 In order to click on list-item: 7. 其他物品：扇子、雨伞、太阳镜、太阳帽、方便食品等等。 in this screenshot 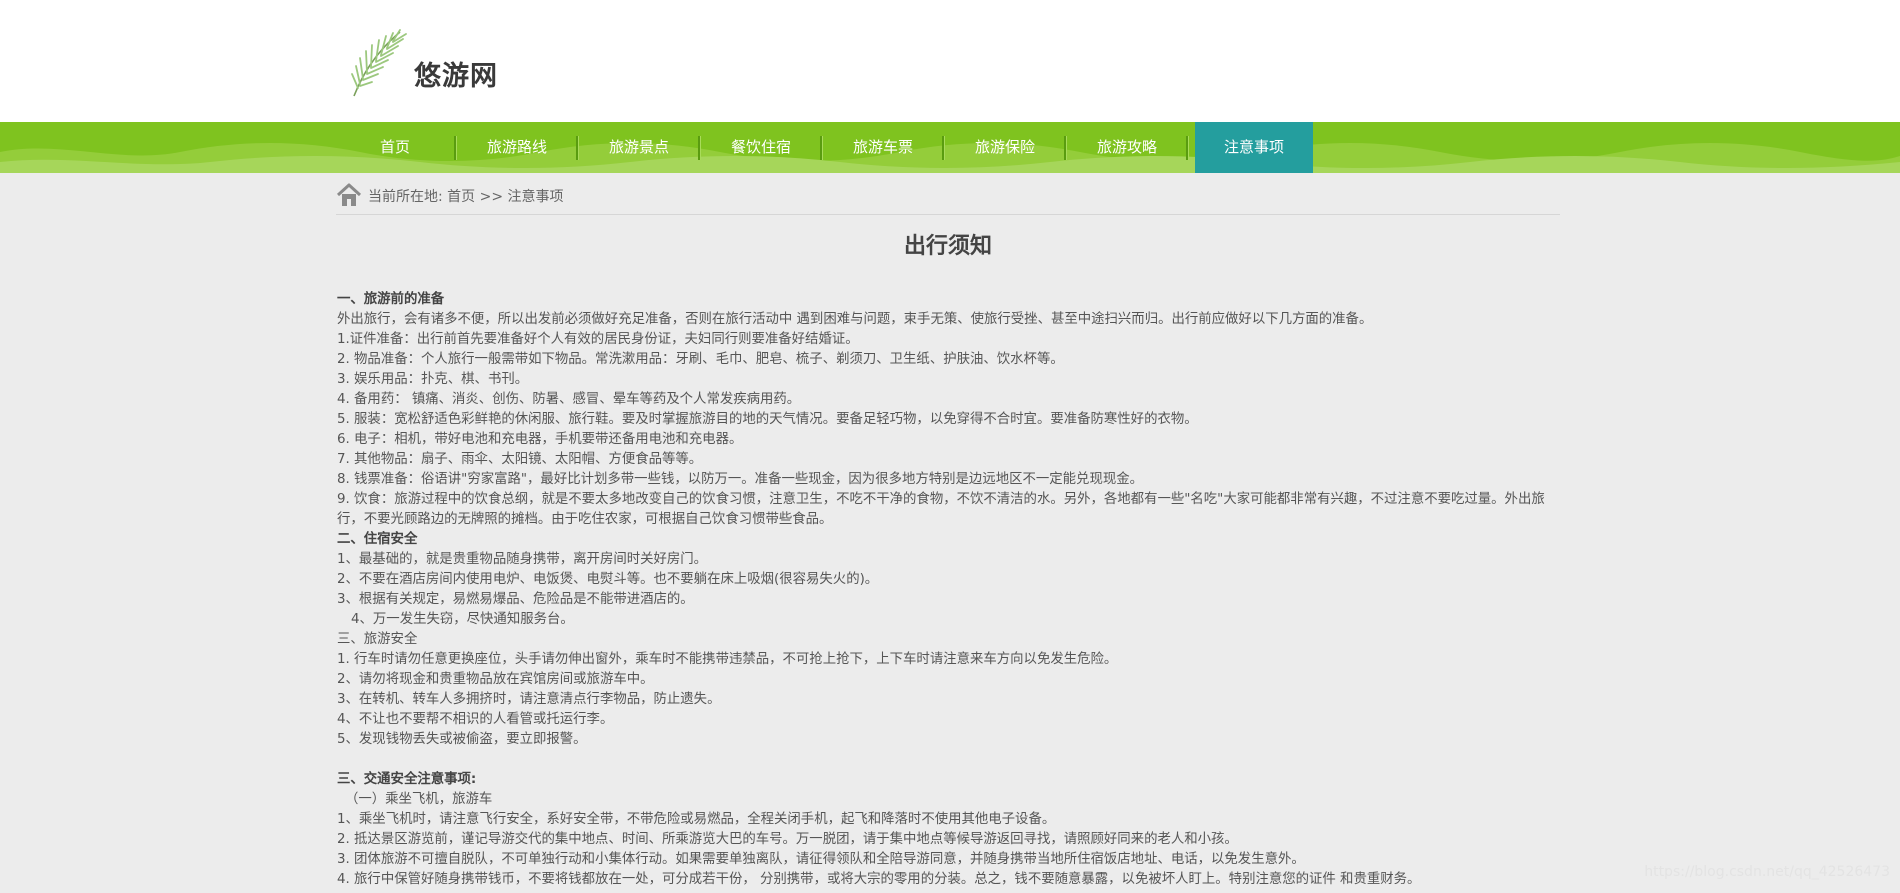, I will do `click(520, 459)`.